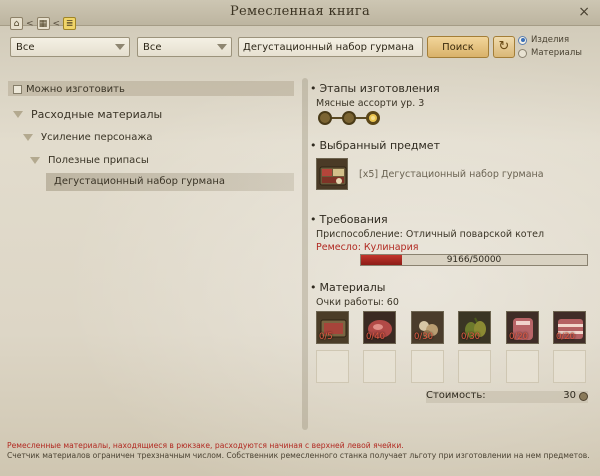 This screenshot has height=476, width=600. Describe the element at coordinates (97, 137) in the screenshot. I see `tree-item-label: Усиление персонажа` at that location.